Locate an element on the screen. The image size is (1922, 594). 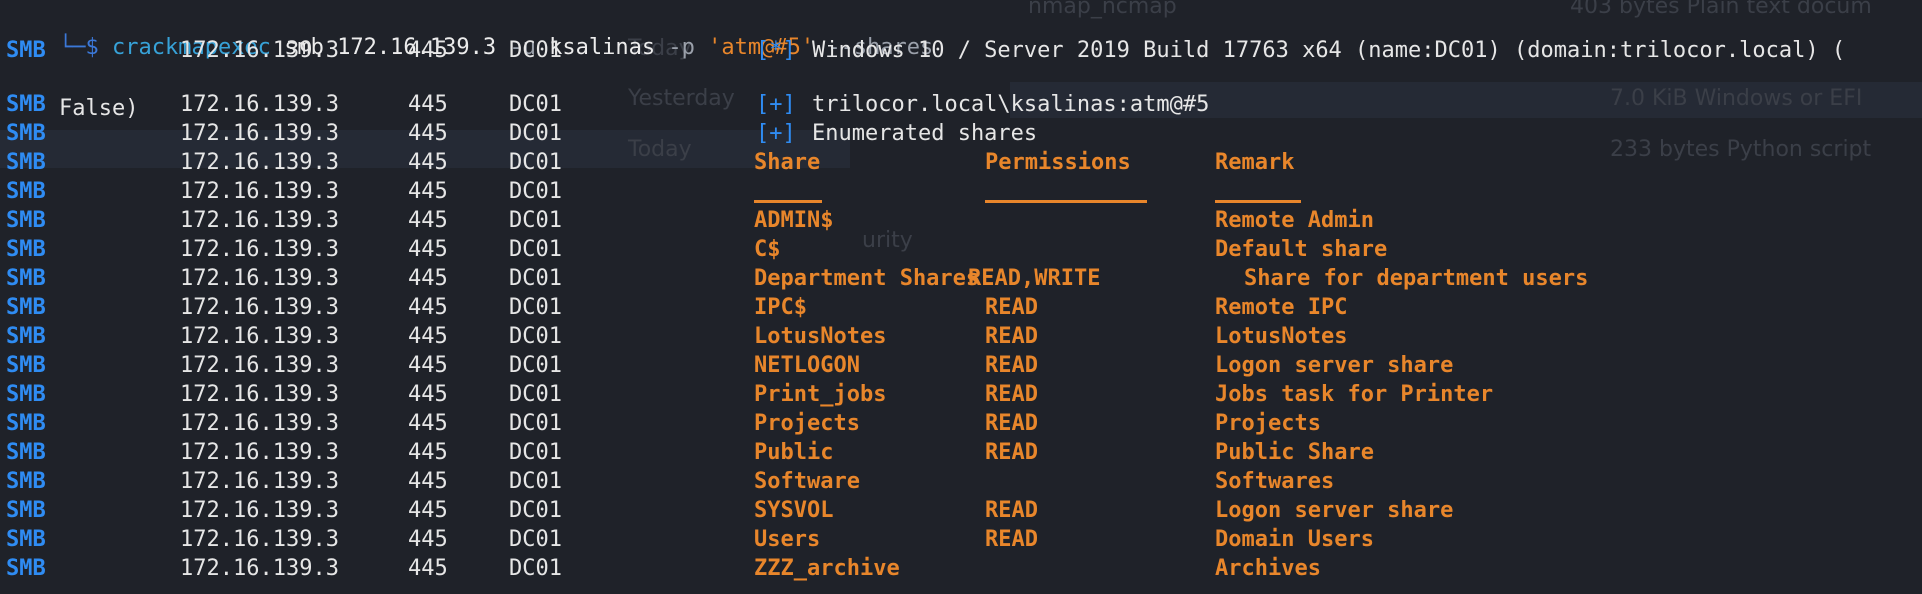
share-remark: Softwares is located at coordinates (1275, 481).